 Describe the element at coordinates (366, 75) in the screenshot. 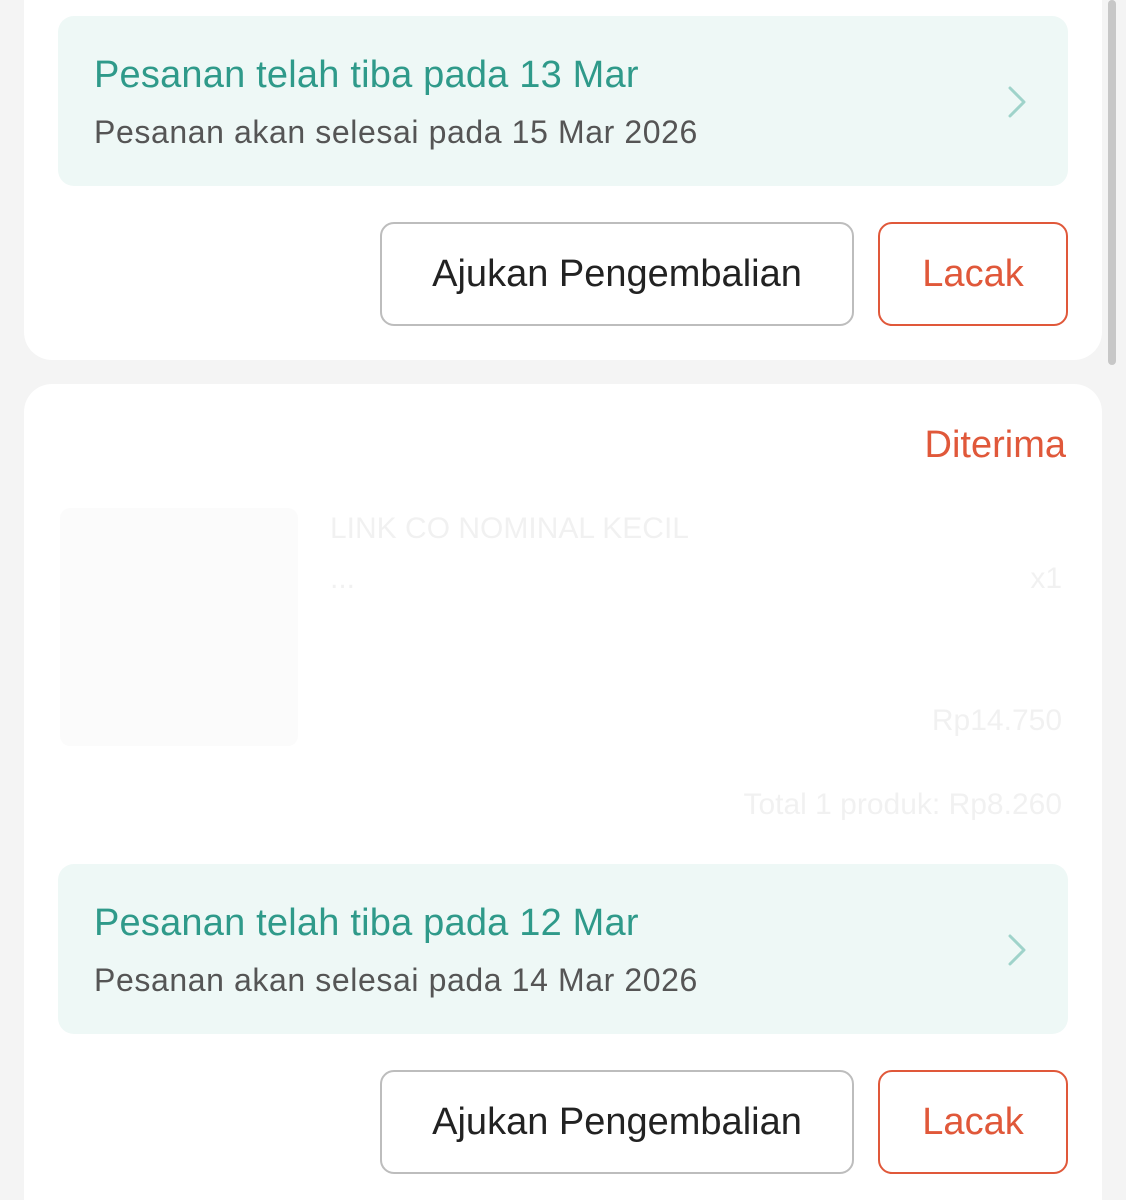

I see `delivery-title: Pesanan telah tiba pada 13 Mar` at that location.